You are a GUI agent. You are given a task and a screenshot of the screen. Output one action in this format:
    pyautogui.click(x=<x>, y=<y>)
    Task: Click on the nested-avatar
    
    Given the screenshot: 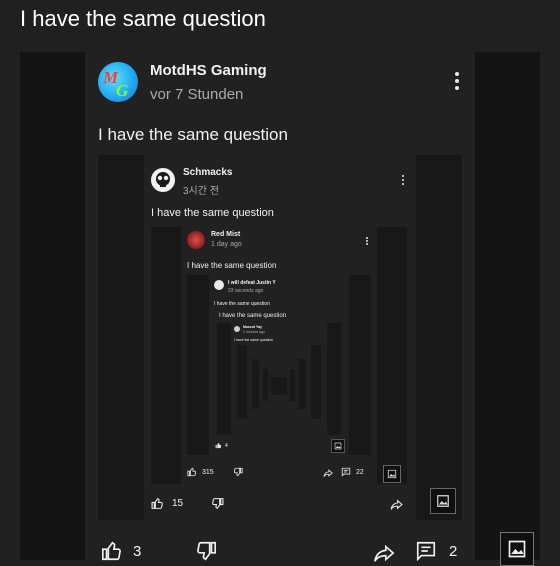 What is the action you would take?
    pyautogui.click(x=163, y=180)
    